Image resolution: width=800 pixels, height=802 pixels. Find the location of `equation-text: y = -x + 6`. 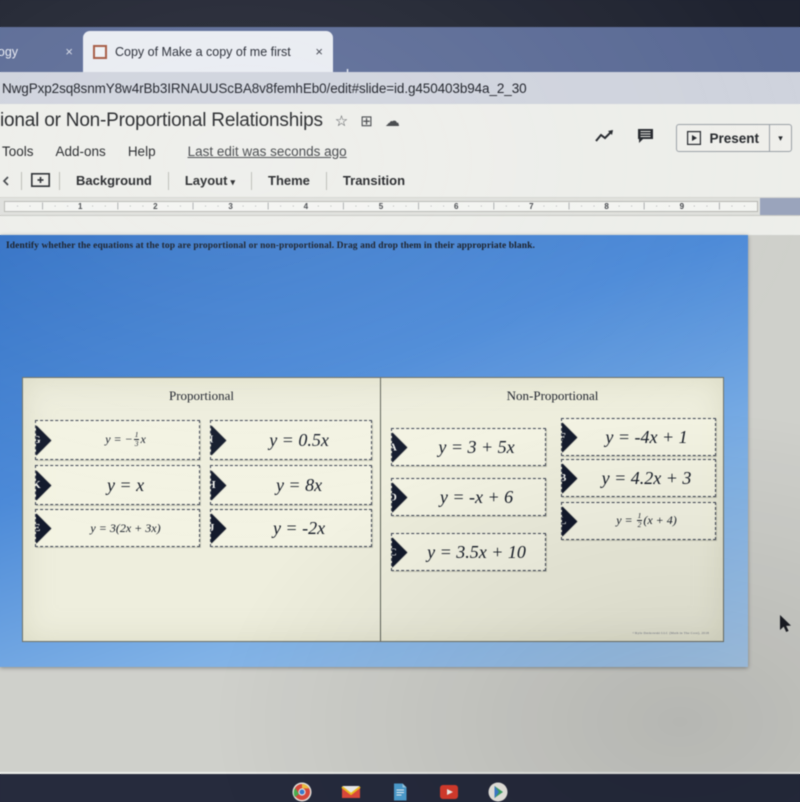

equation-text: y = -x + 6 is located at coordinates (476, 496).